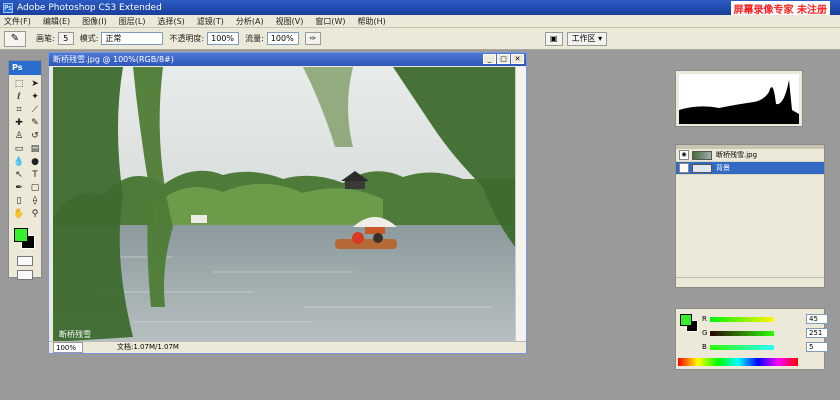  Describe the element at coordinates (25, 261) in the screenshot. I see `quick-mask-toggle` at that location.